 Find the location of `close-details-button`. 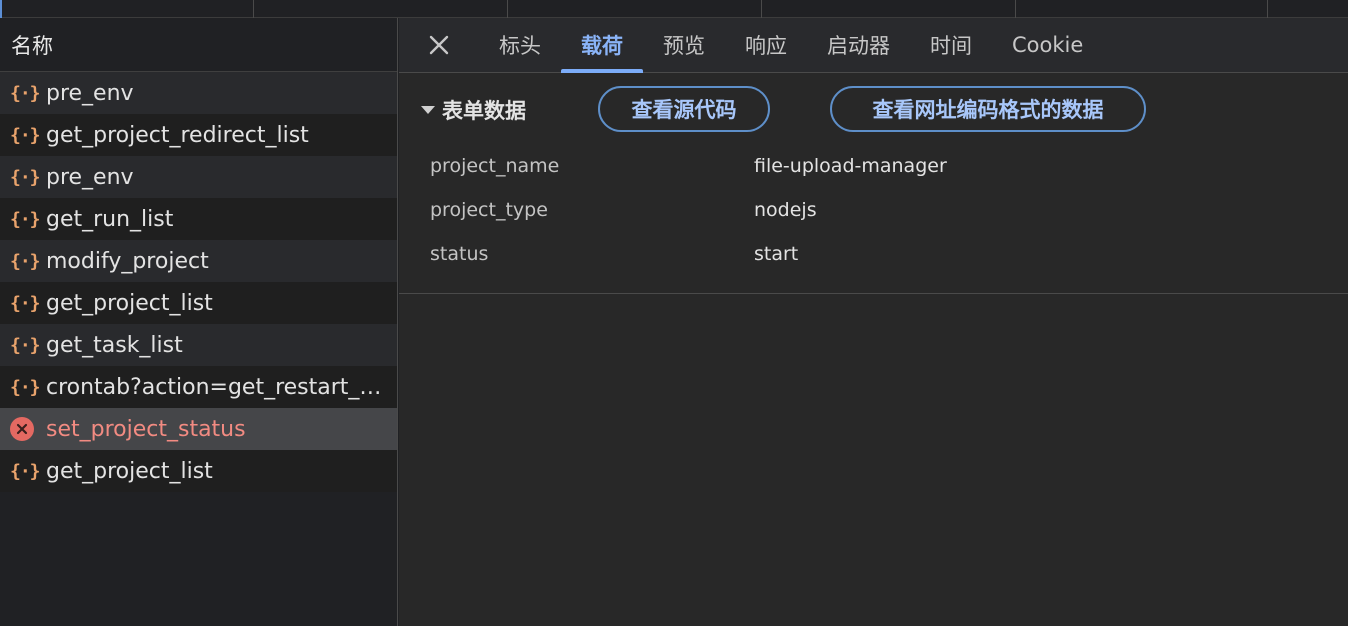

close-details-button is located at coordinates (439, 45).